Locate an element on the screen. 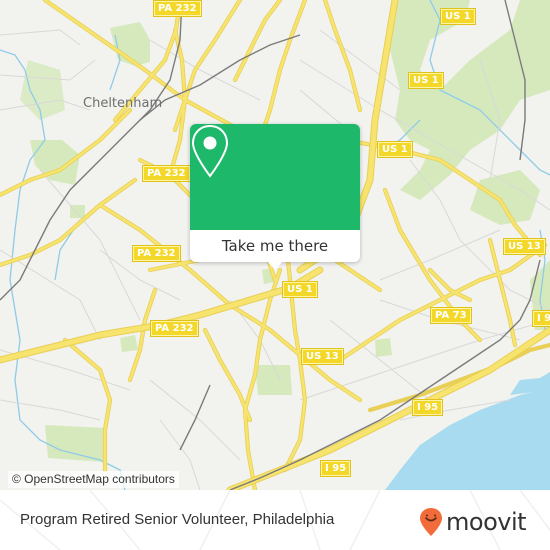  popup-pointer is located at coordinates (275, 265).